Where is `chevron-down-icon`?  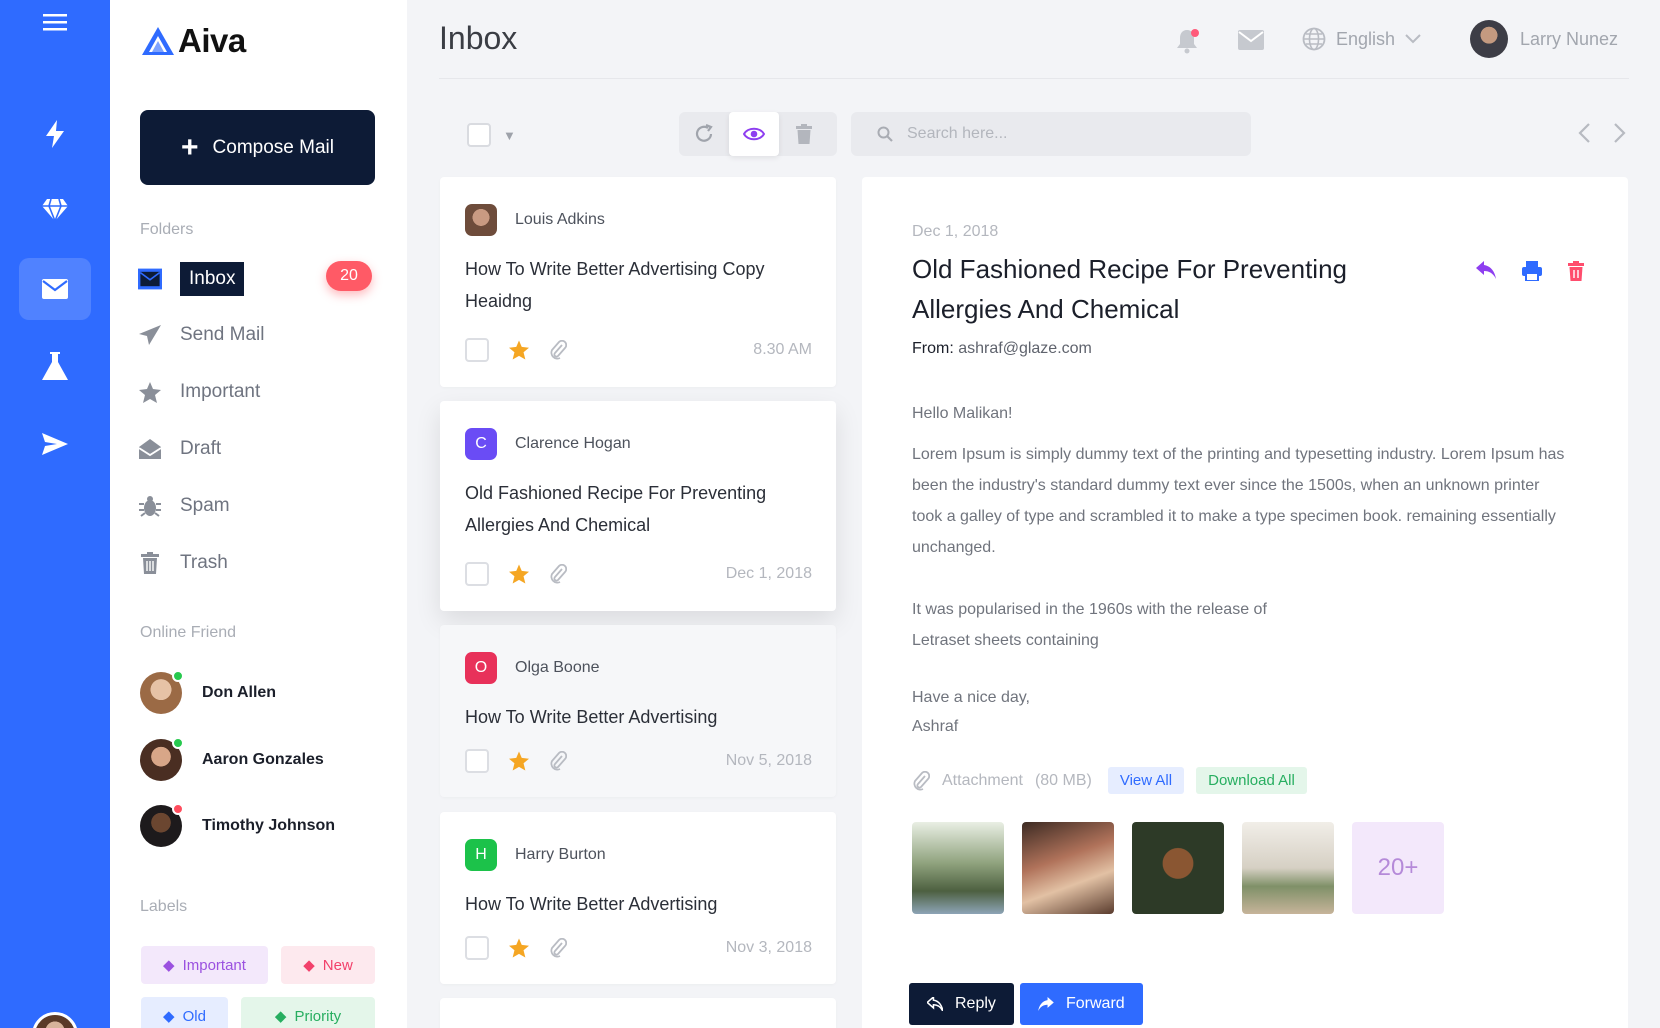 chevron-down-icon is located at coordinates (1413, 39).